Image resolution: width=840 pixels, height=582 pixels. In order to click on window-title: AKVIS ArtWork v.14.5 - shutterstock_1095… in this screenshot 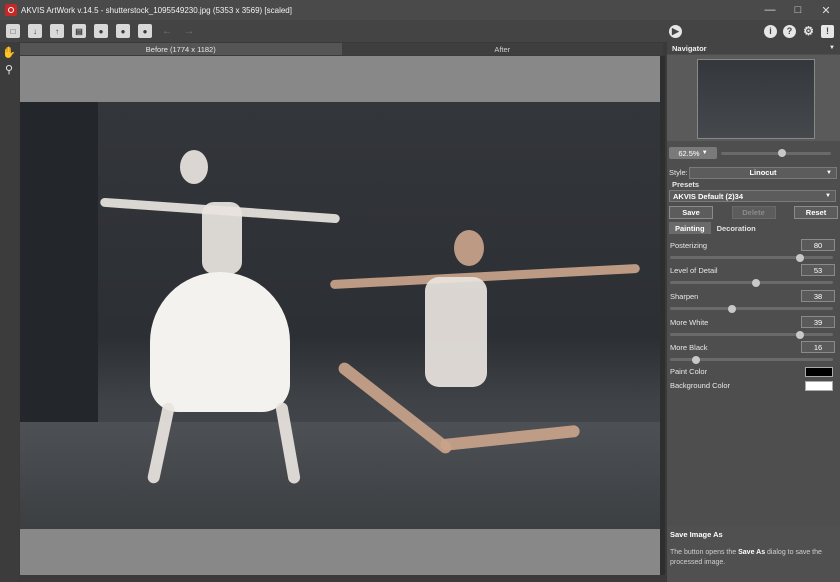, I will do `click(156, 10)`.